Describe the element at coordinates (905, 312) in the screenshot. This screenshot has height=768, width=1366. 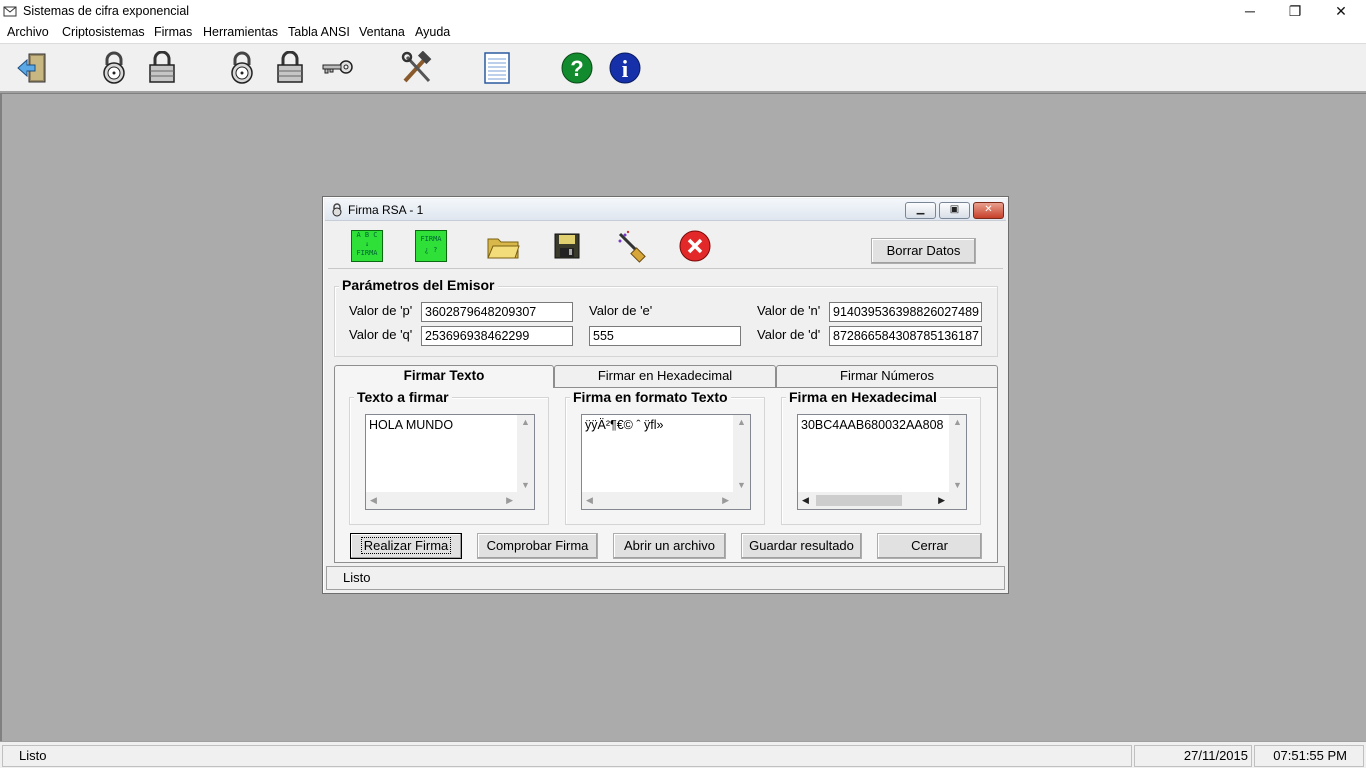
I see `n-input: 914039536398826027489` at that location.